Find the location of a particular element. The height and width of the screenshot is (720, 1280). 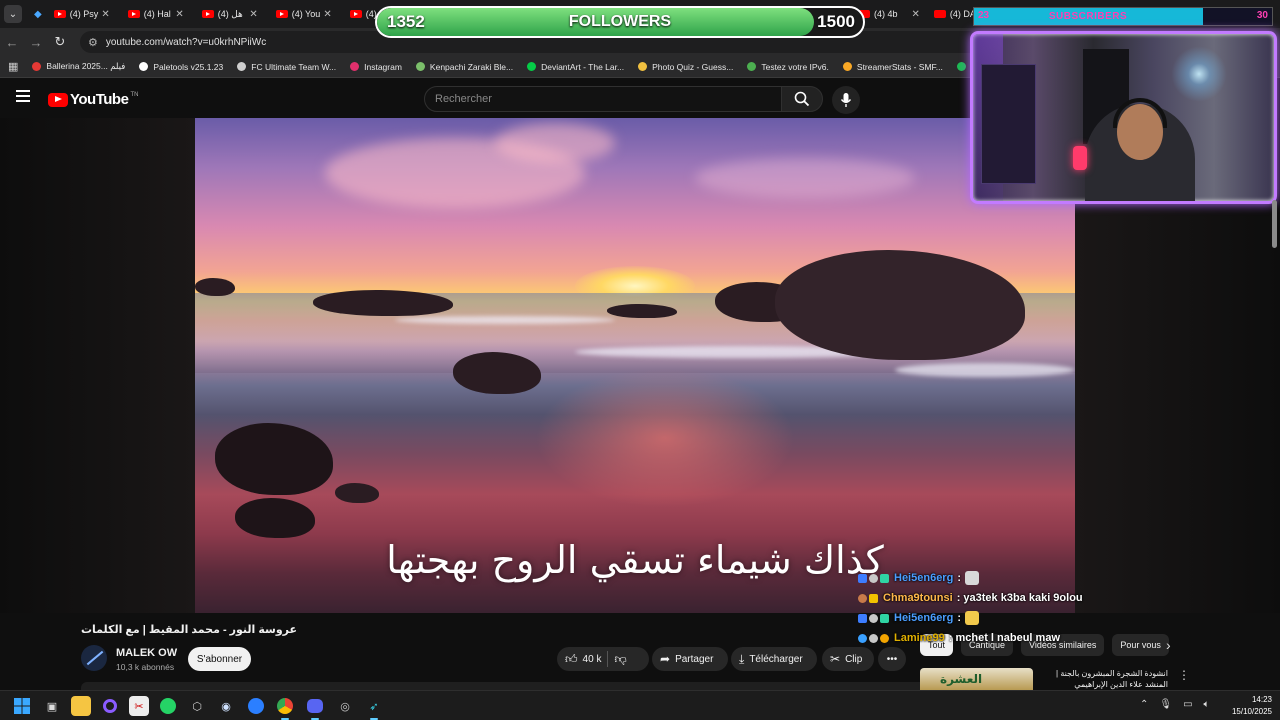

gem-icon: ◆ is located at coordinates (38, 14).